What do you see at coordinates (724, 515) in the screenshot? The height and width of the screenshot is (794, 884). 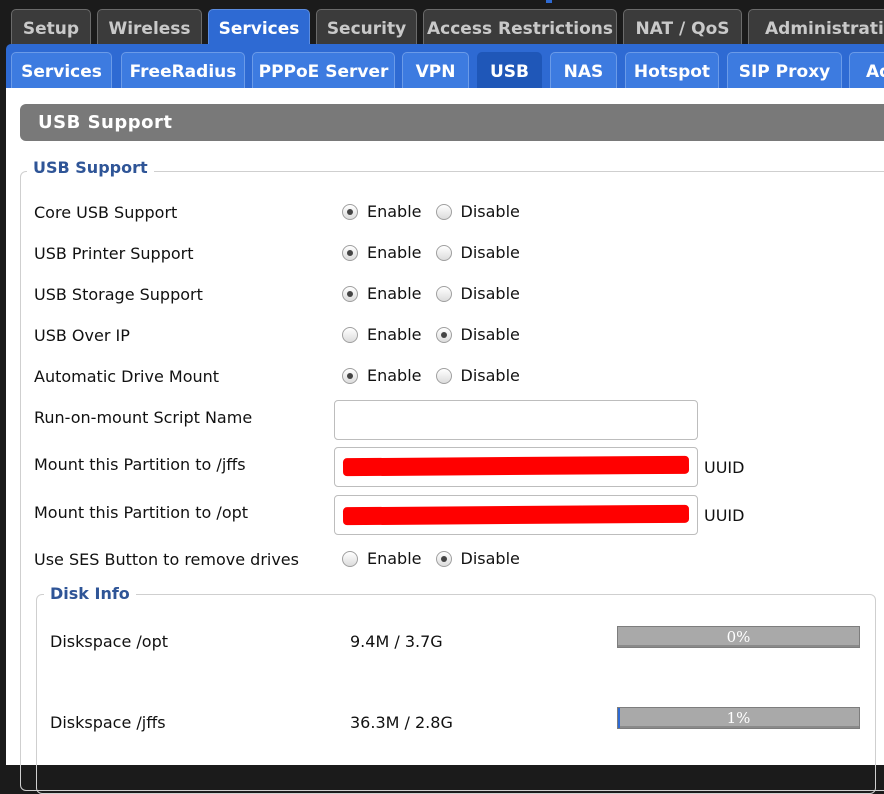 I see `opt-uuid-label: UUID` at bounding box center [724, 515].